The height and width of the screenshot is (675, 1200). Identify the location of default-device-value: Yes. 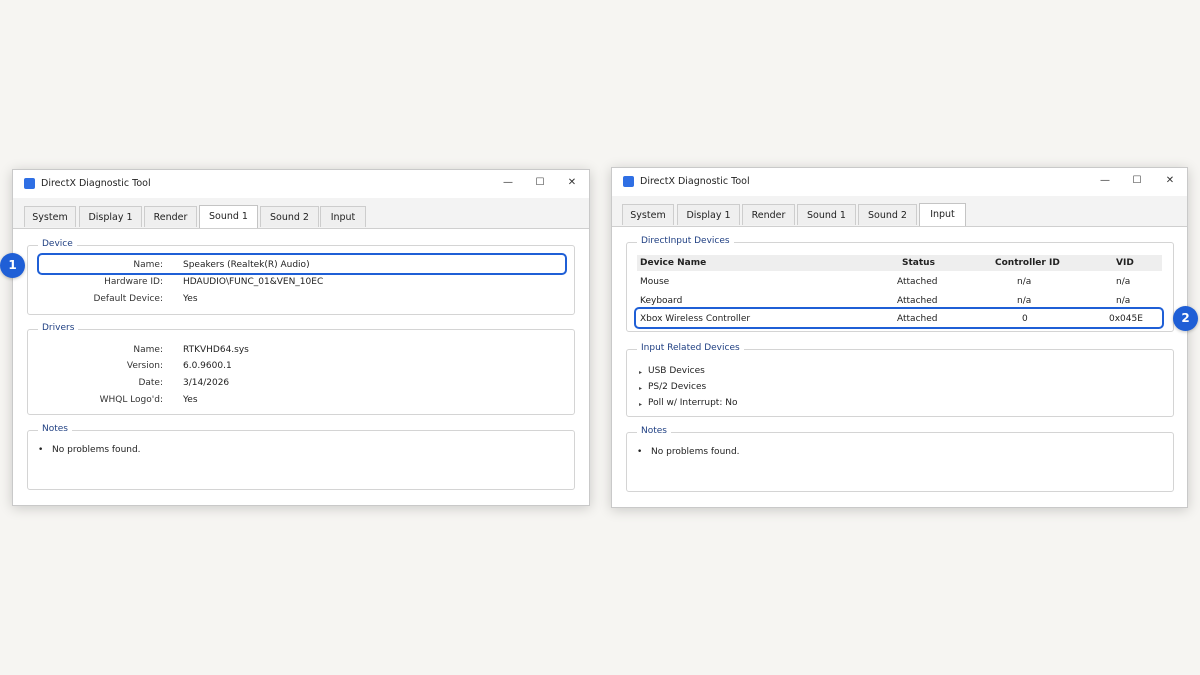
(190, 299).